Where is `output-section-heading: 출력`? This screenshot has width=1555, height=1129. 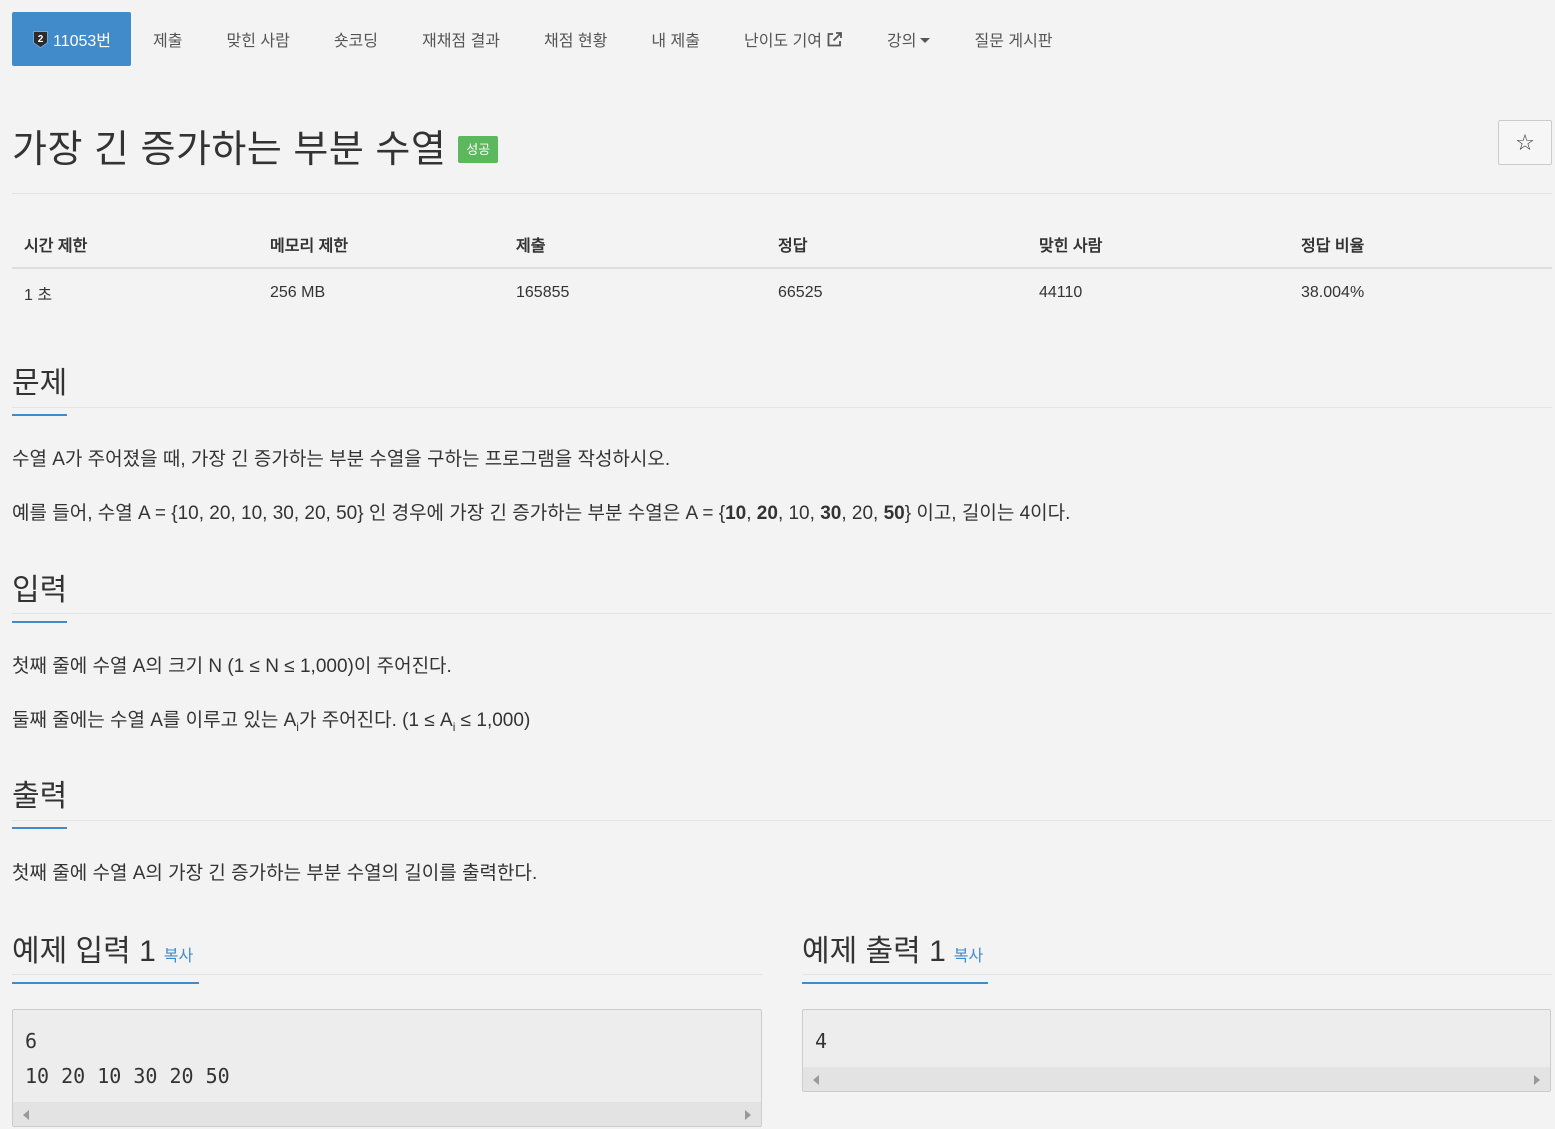 output-section-heading: 출력 is located at coordinates (40, 800).